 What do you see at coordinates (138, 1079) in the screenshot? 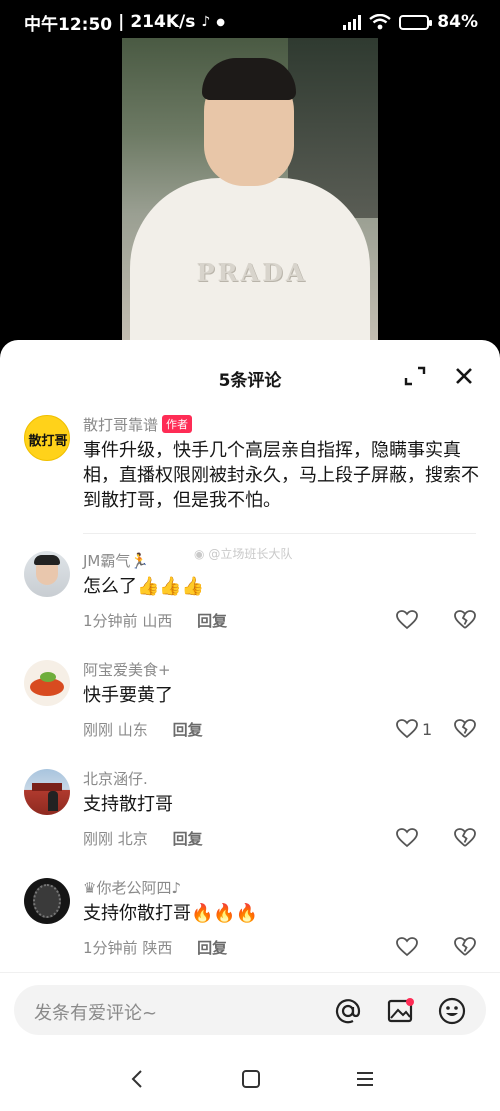
I see `back-icon` at bounding box center [138, 1079].